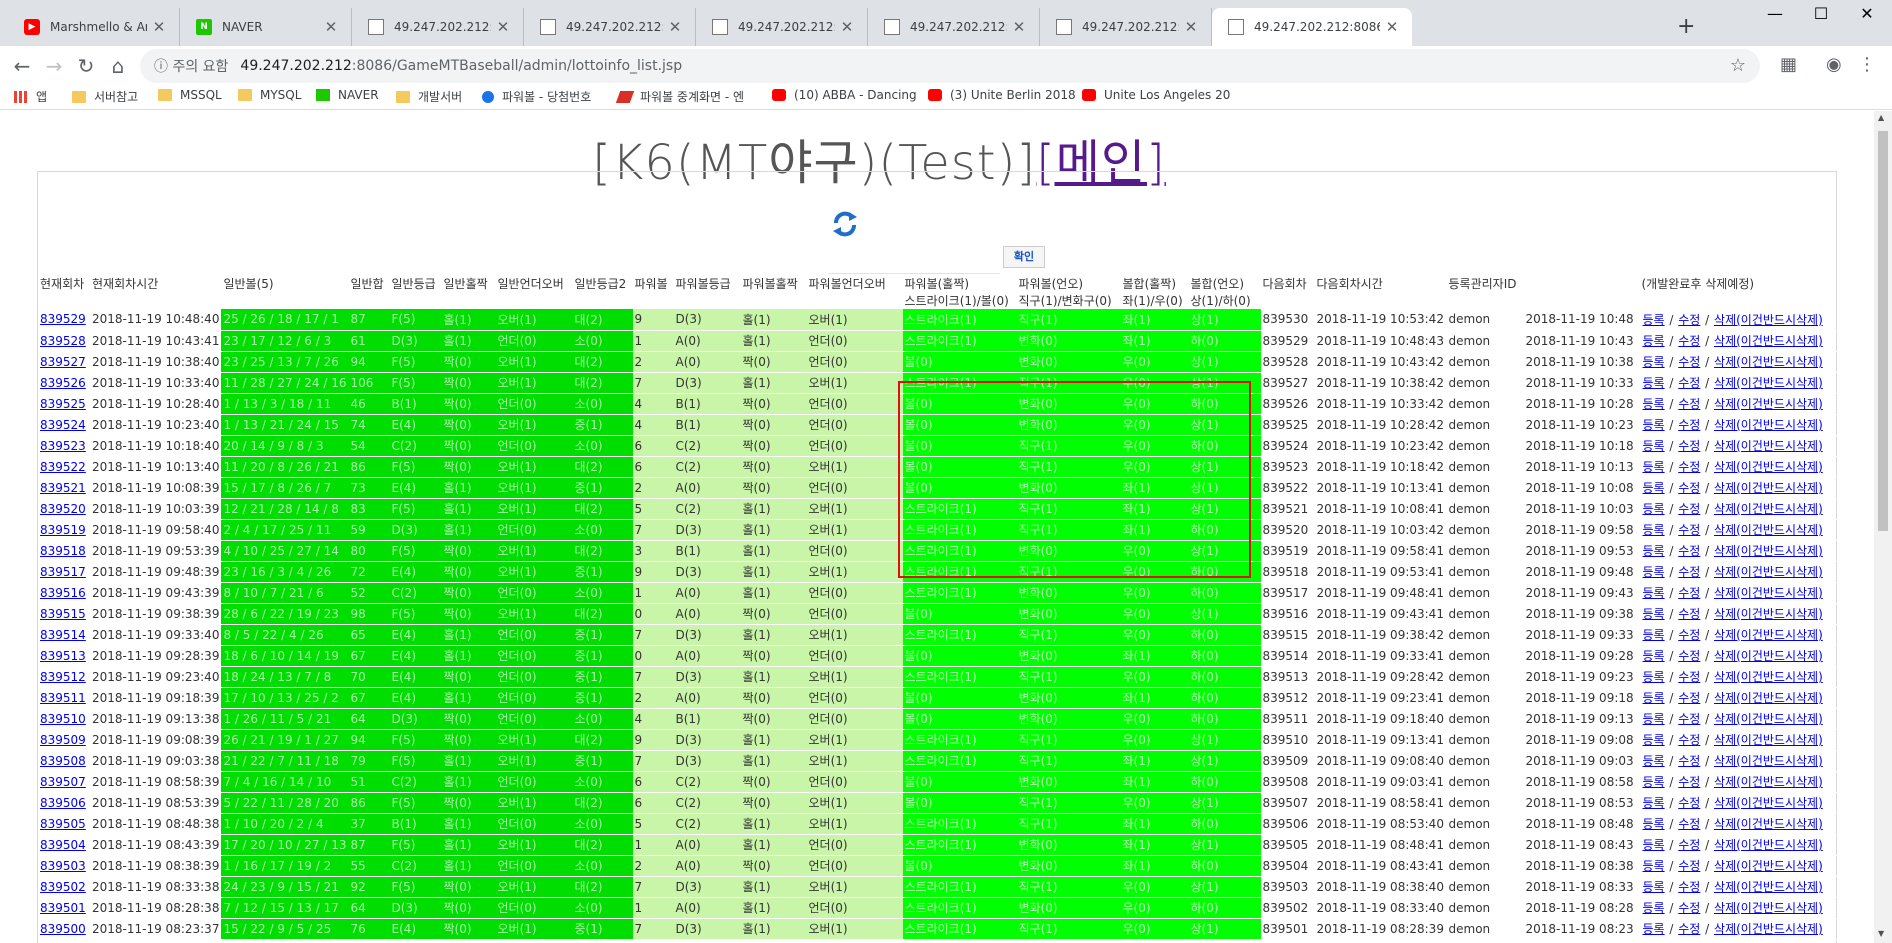  What do you see at coordinates (63, 635) in the screenshot?
I see `round-link: 839514` at bounding box center [63, 635].